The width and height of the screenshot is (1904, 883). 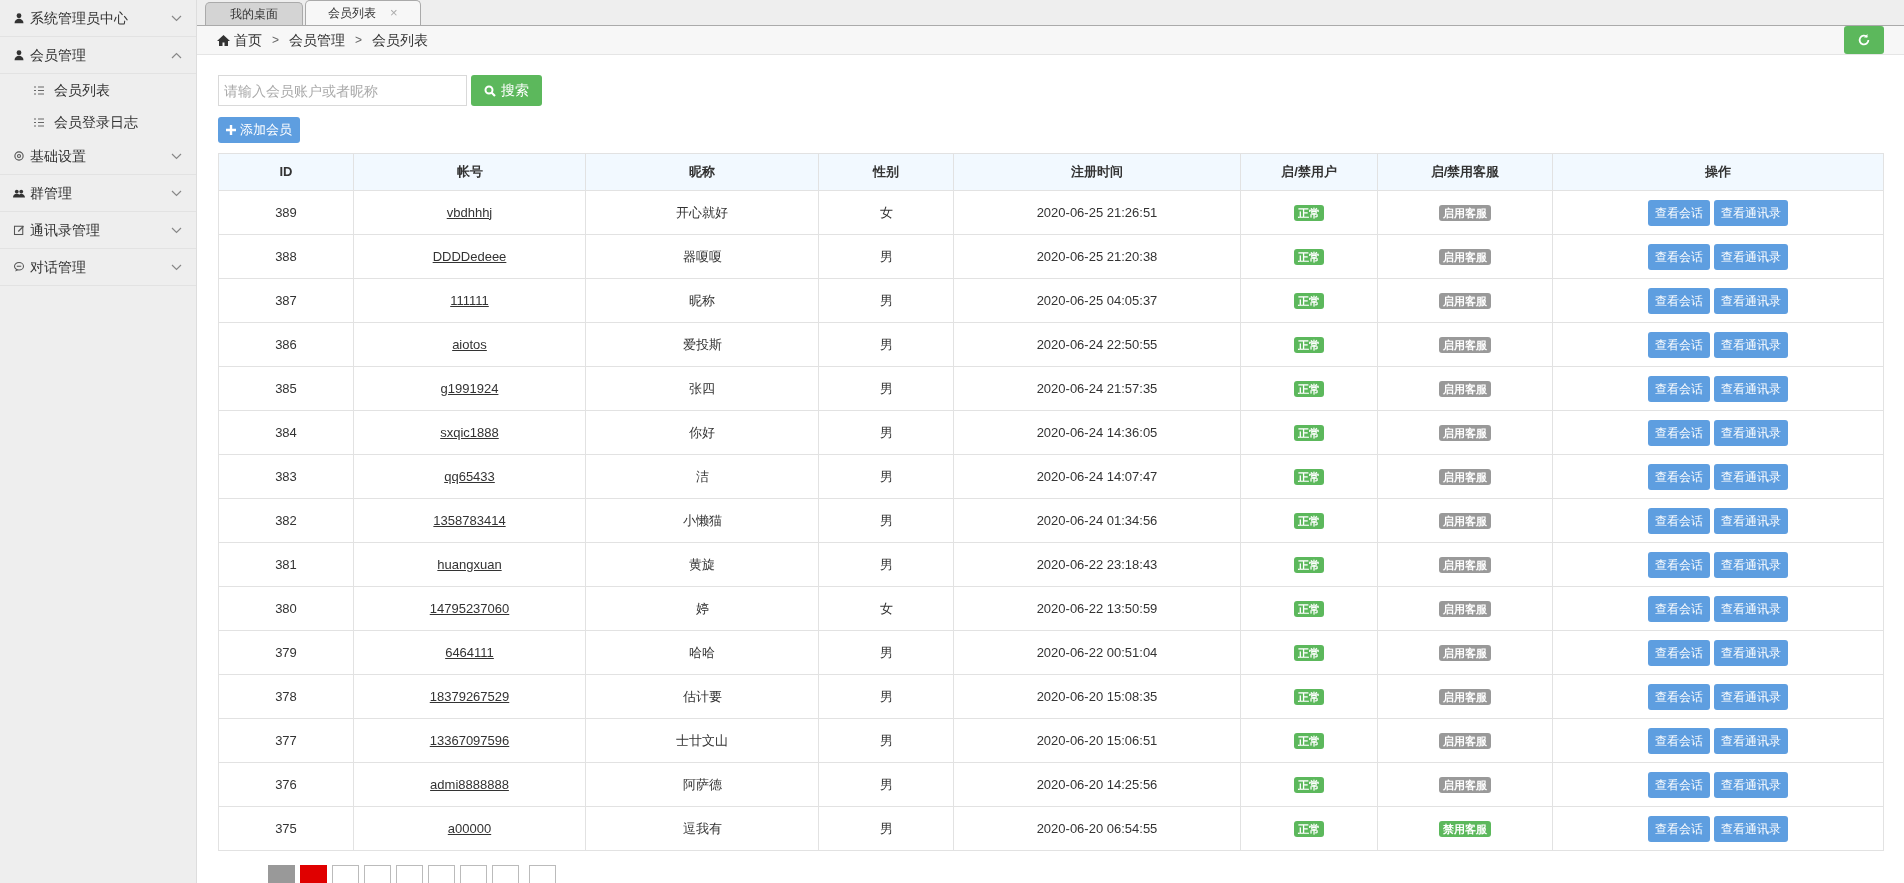 What do you see at coordinates (65, 230) in the screenshot?
I see `sidebar-label: 通讯录管理` at bounding box center [65, 230].